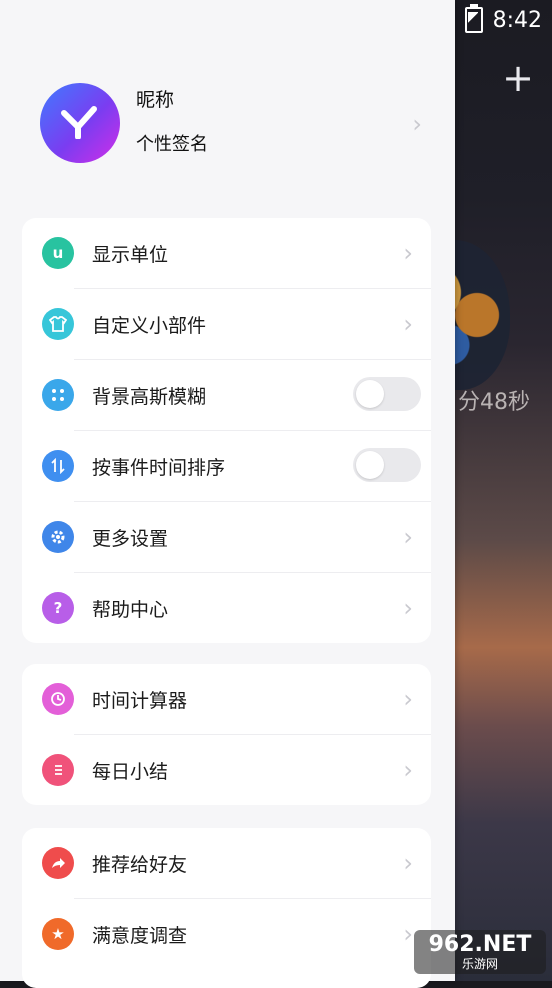 The height and width of the screenshot is (988, 552). What do you see at coordinates (387, 394) in the screenshot?
I see `background-blur-toggle` at bounding box center [387, 394].